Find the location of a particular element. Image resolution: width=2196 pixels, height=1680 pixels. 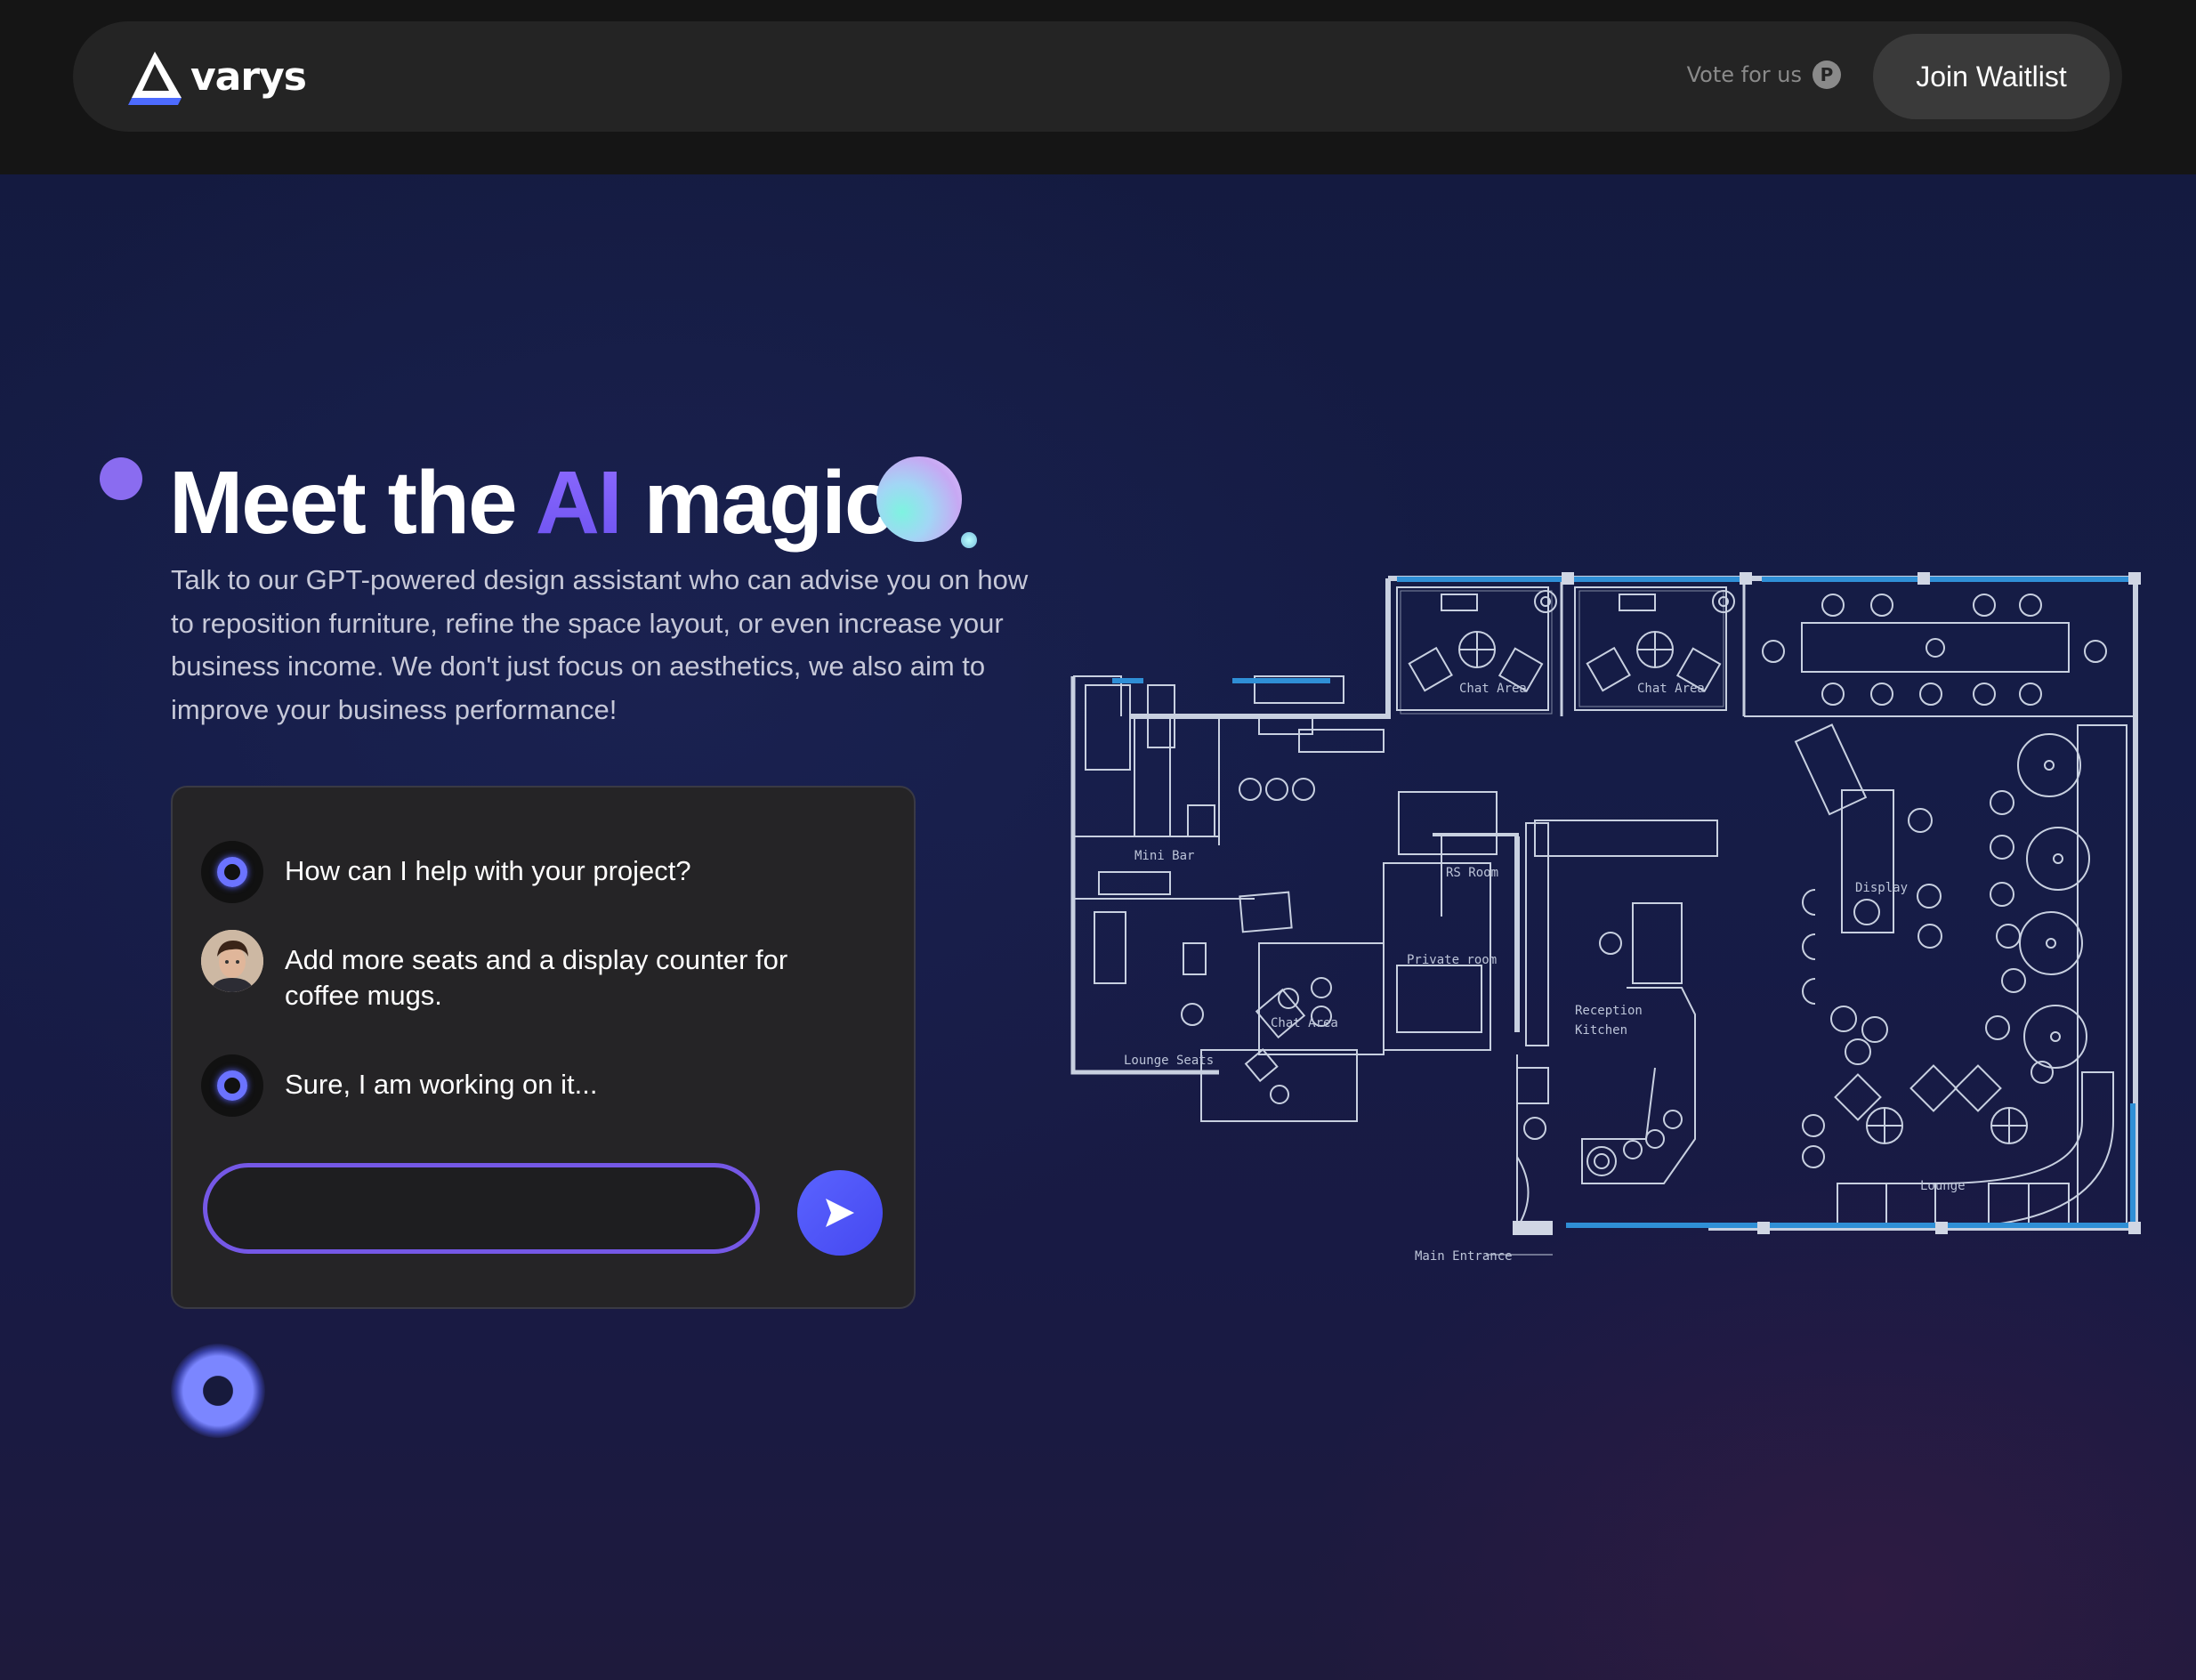

label-display: Display is located at coordinates (1881, 888).